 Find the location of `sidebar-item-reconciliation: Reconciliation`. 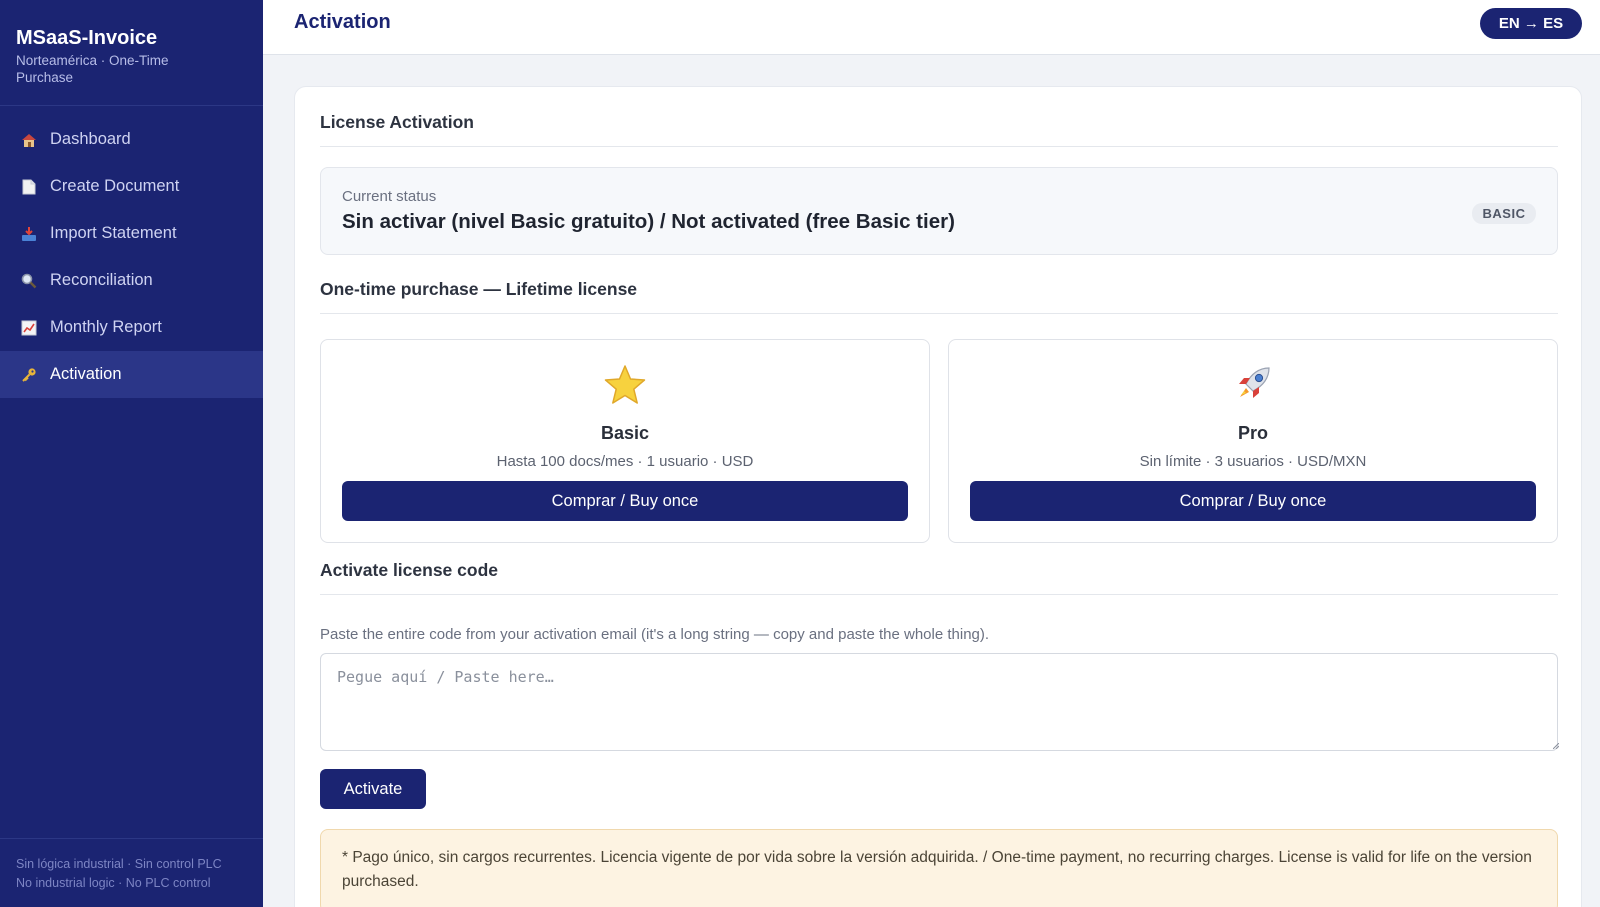

sidebar-item-reconciliation: Reconciliation is located at coordinates (131, 280).